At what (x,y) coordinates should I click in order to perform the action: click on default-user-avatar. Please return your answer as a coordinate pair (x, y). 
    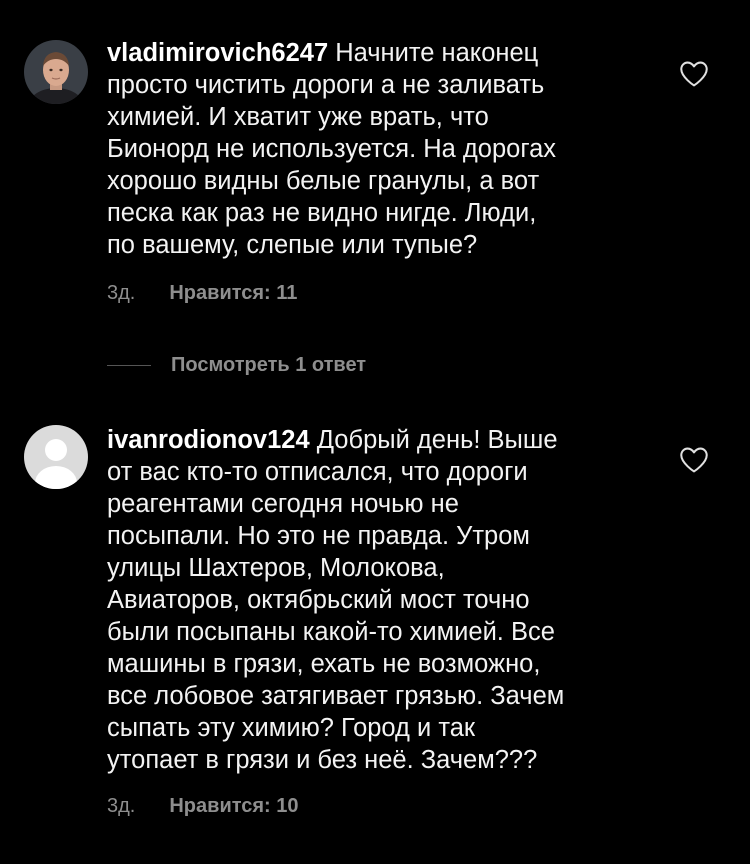
    Looking at the image, I should click on (56, 457).